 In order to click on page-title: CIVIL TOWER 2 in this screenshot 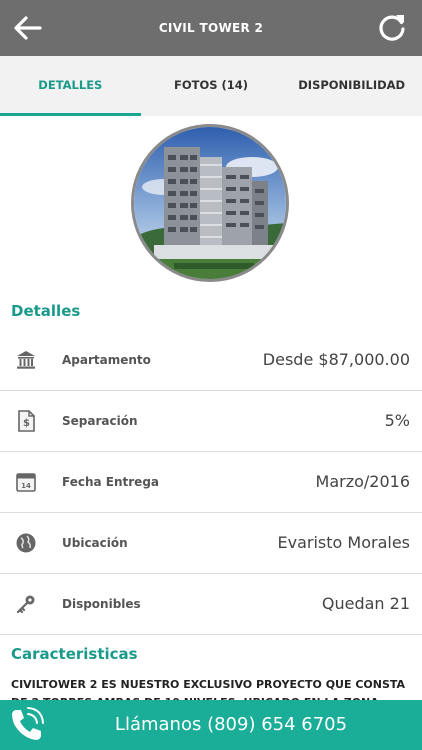, I will do `click(211, 28)`.